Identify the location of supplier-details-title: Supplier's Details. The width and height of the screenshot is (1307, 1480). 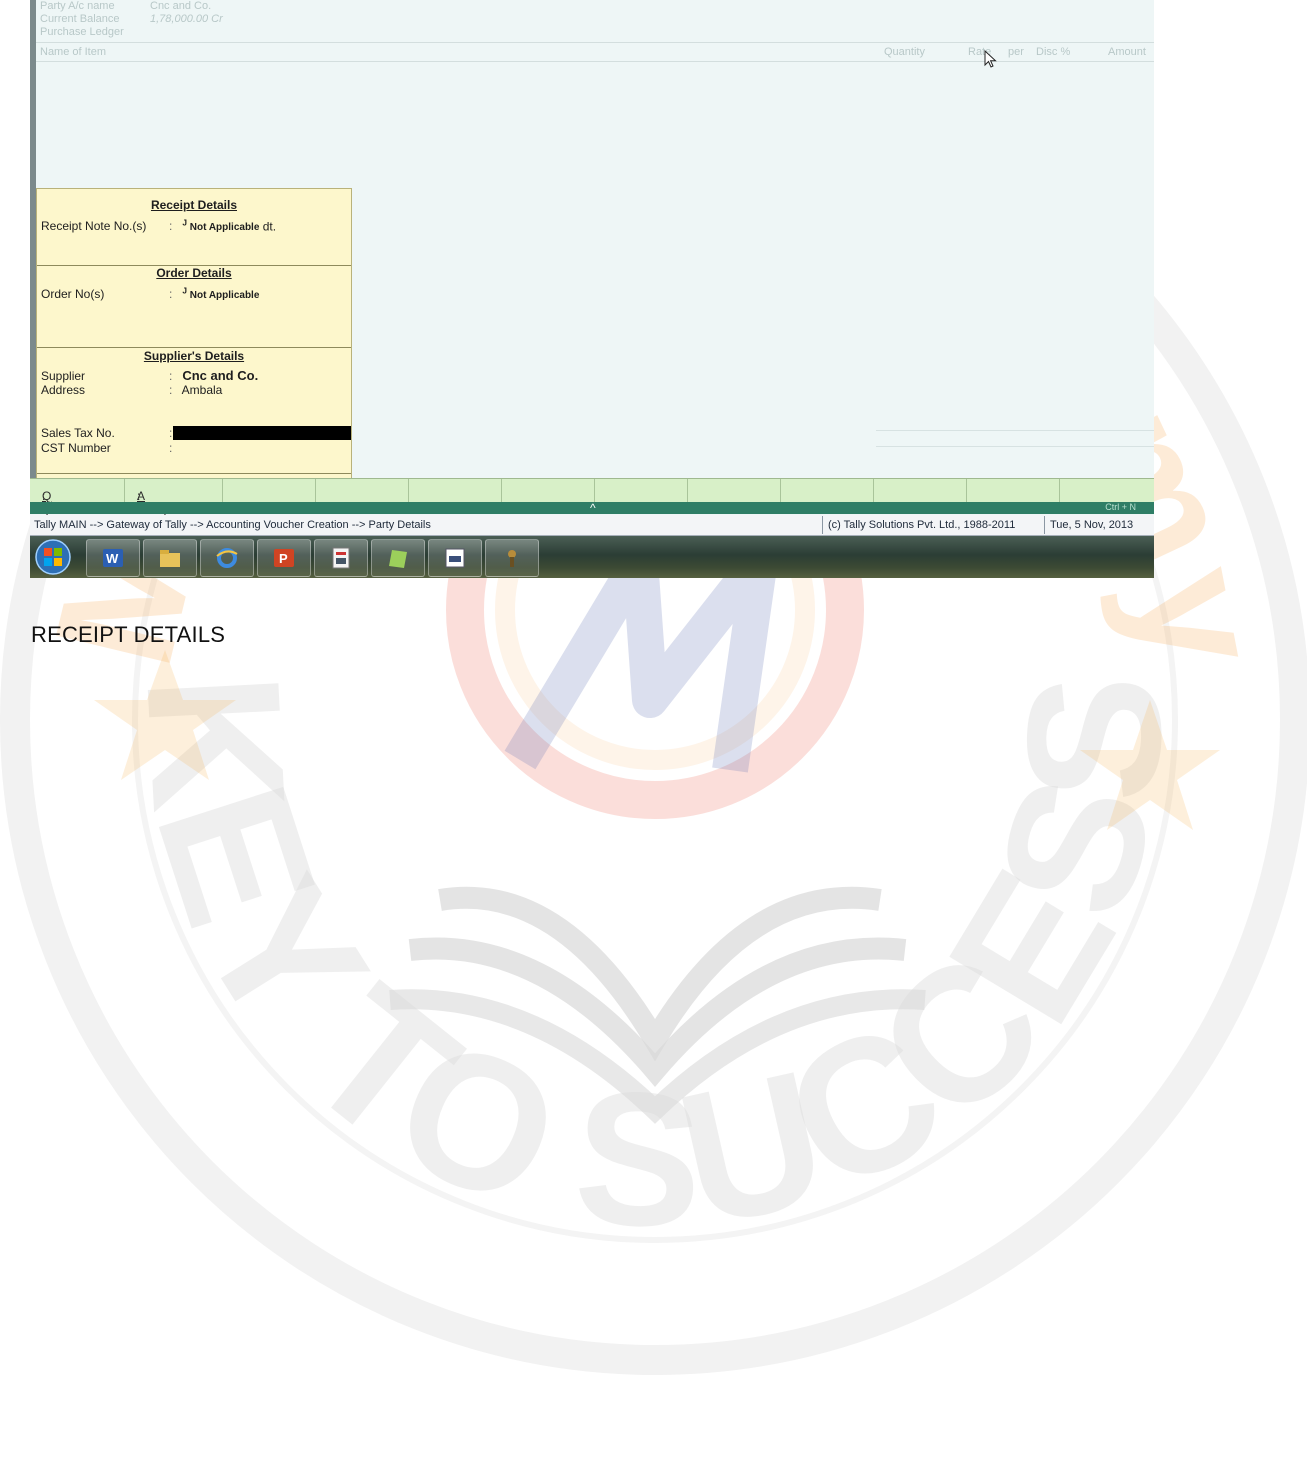
(194, 356).